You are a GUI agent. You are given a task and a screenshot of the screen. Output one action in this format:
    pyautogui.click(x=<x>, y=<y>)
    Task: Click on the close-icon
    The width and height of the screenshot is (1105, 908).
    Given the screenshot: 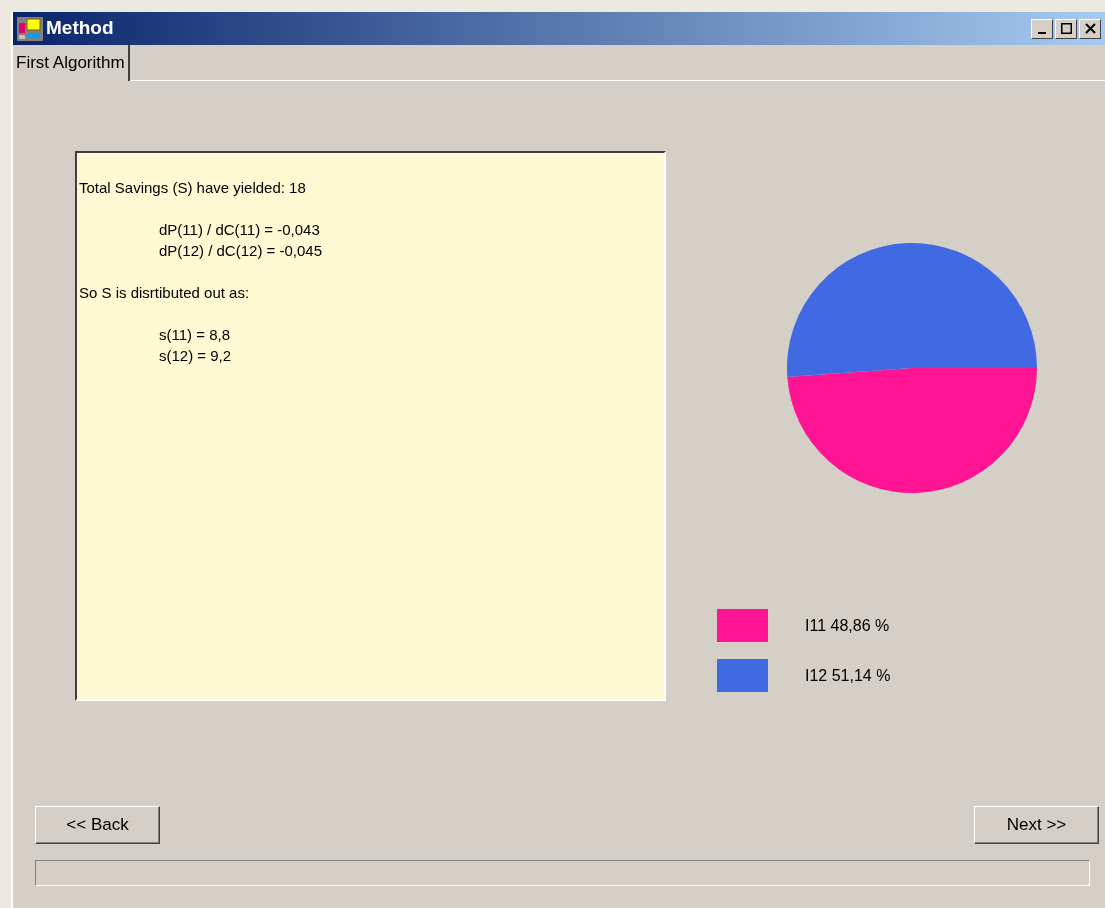 What is the action you would take?
    pyautogui.click(x=1090, y=28)
    